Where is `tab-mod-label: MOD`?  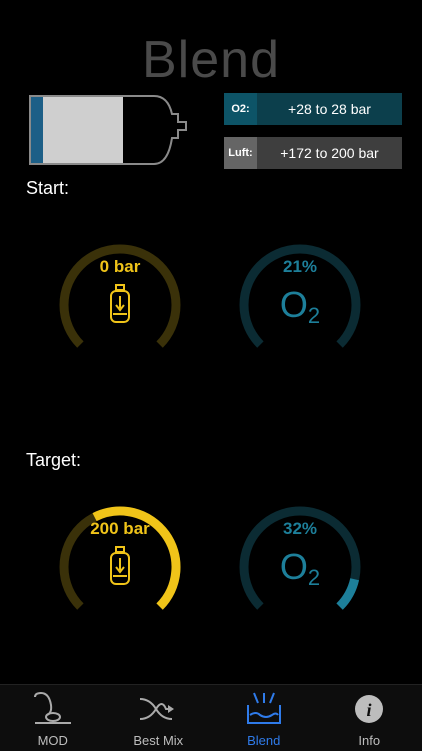
tab-mod-label: MOD is located at coordinates (53, 740).